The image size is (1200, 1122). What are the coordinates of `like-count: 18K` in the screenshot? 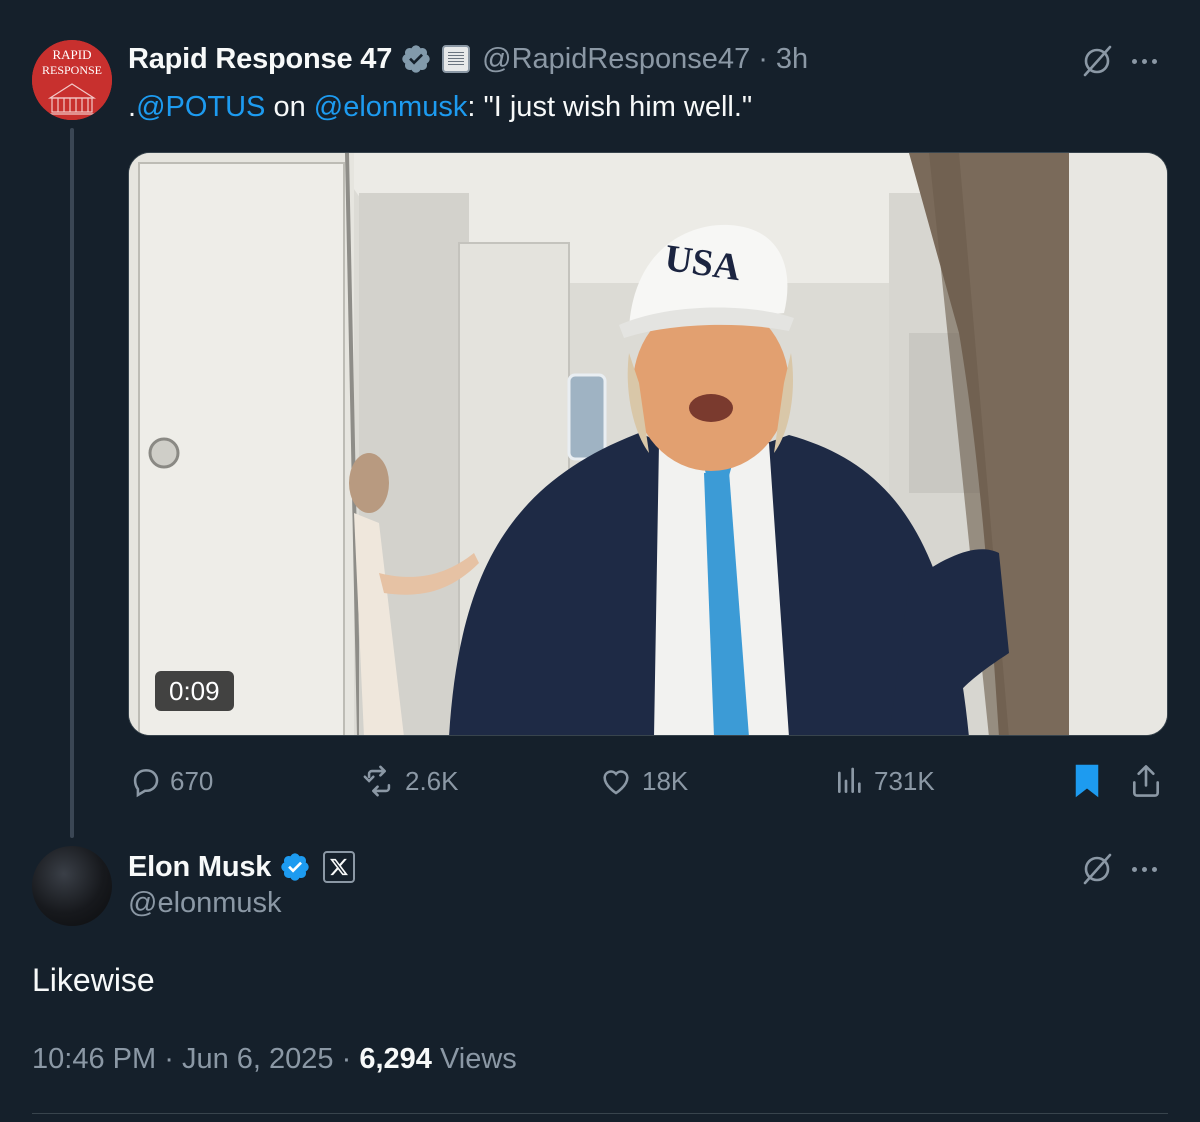 It's located at (665, 780).